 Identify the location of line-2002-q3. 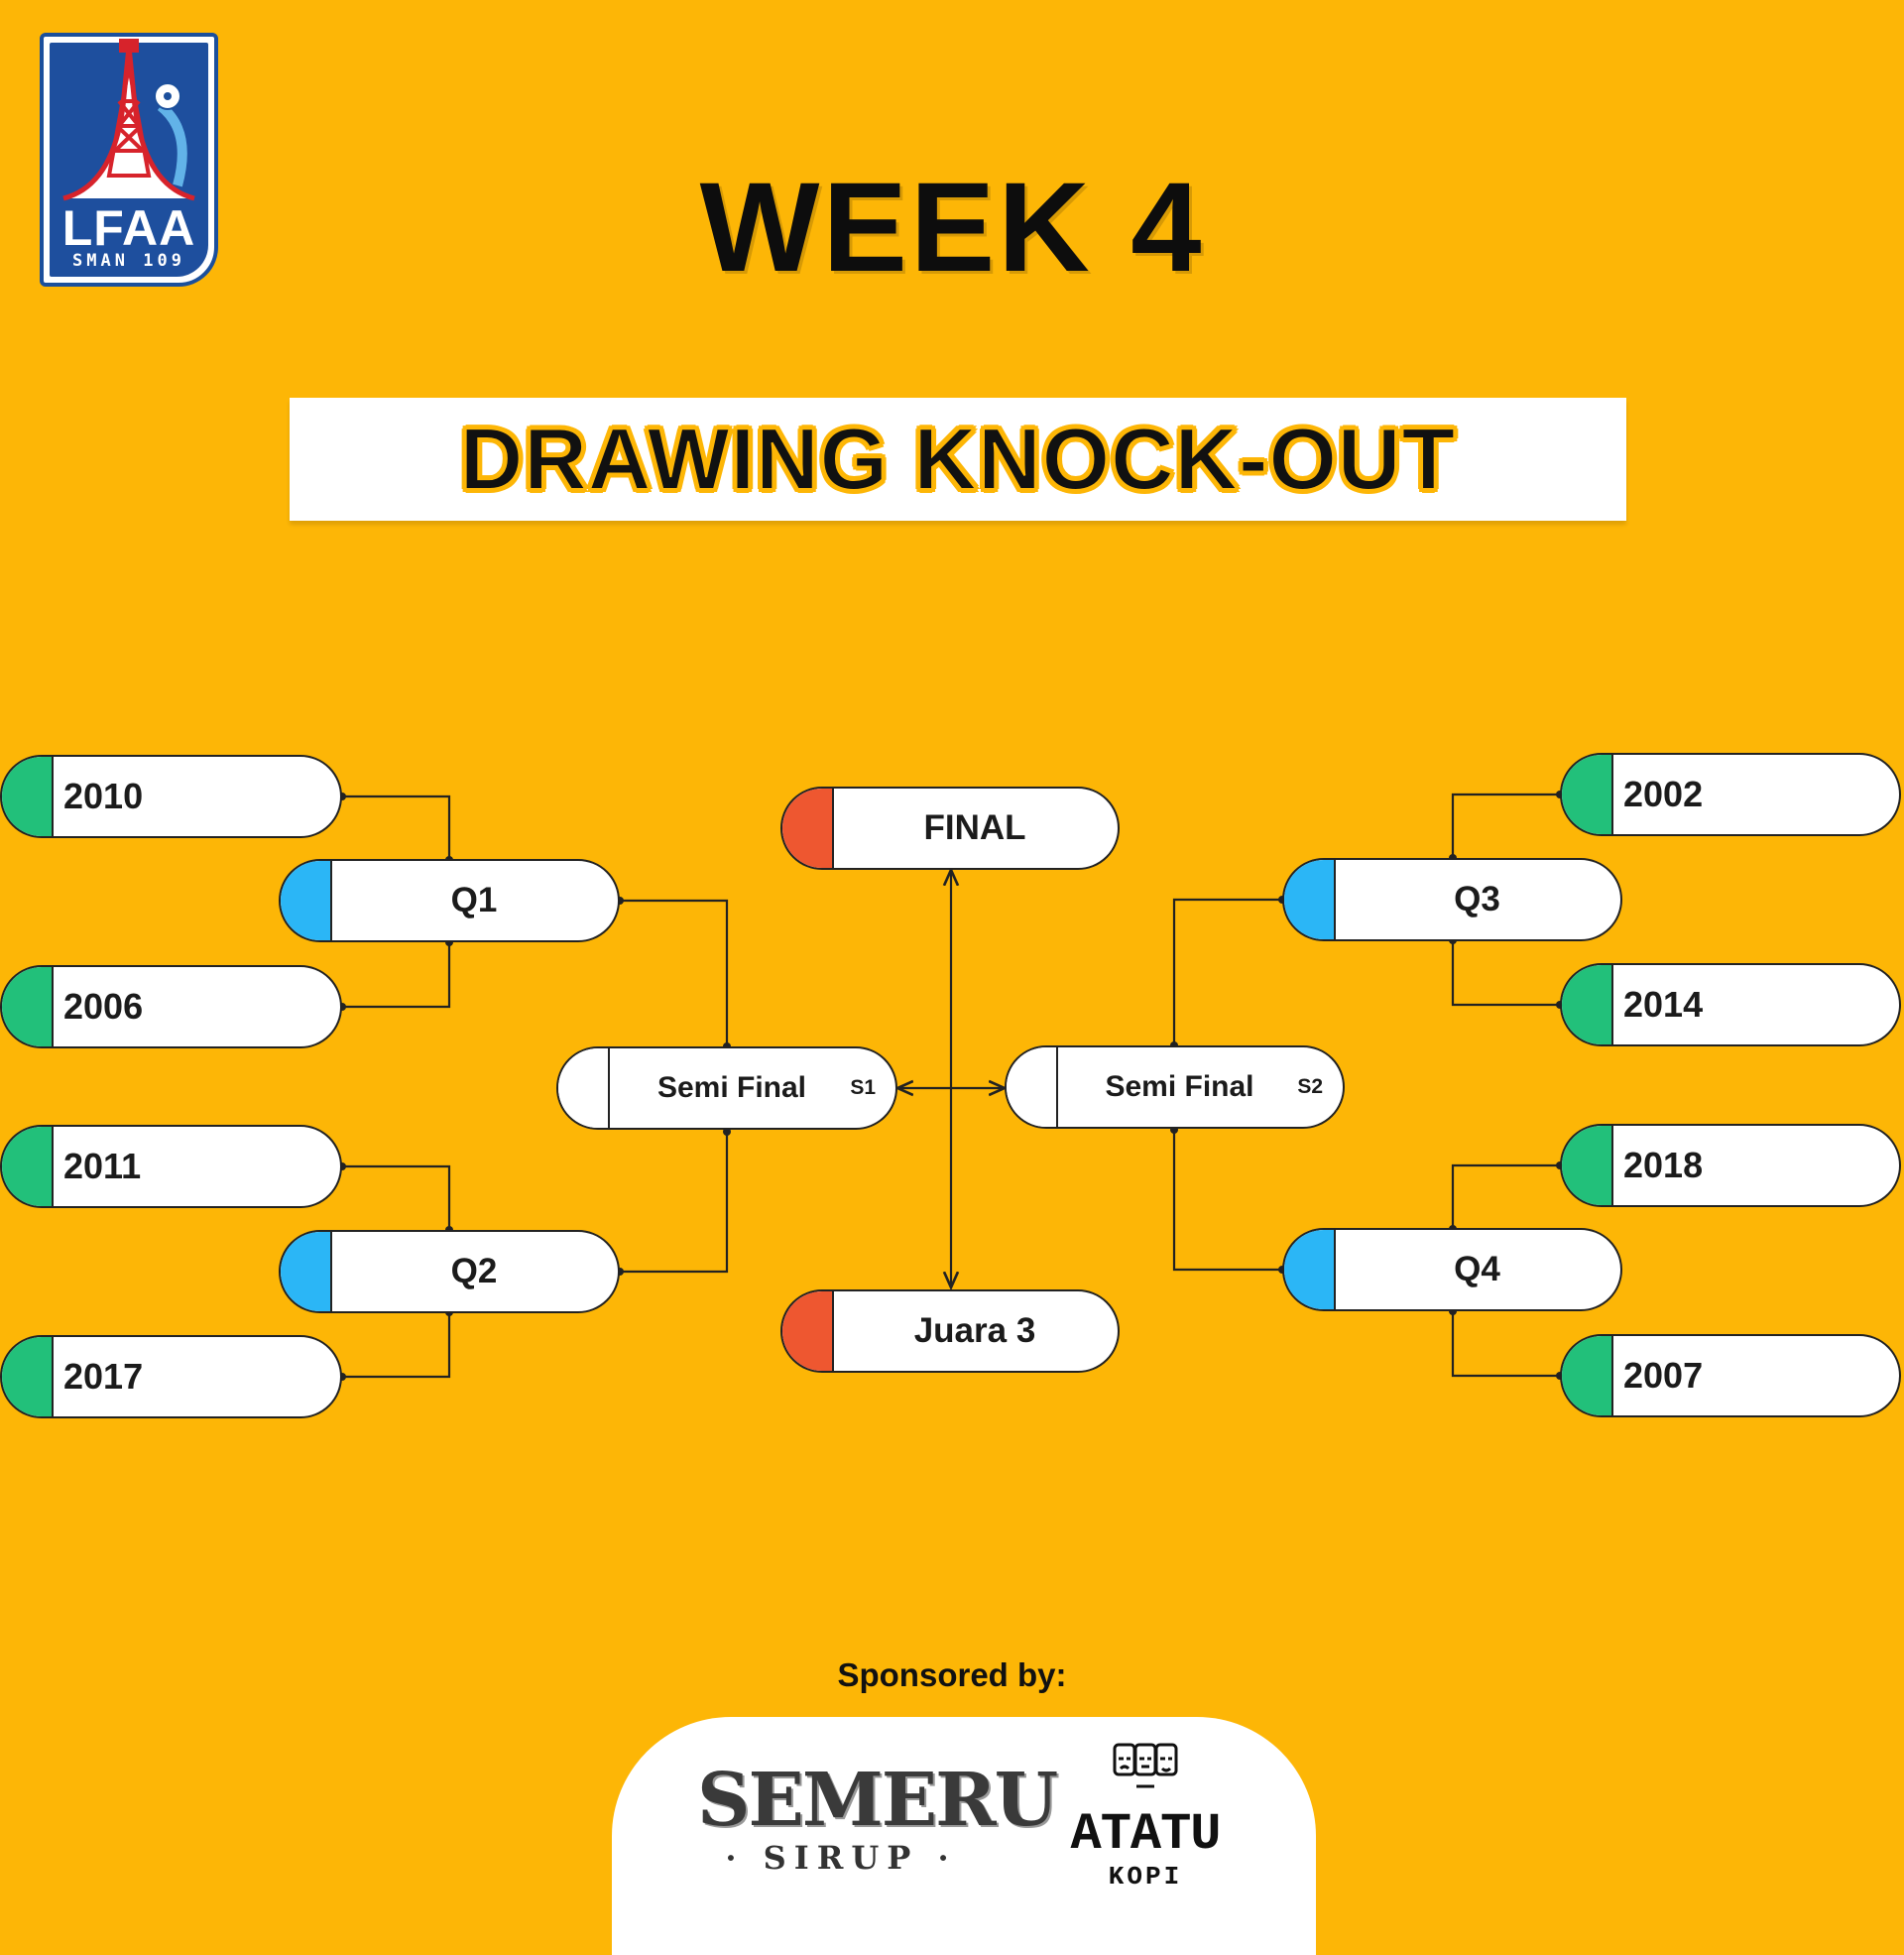
(1505, 825).